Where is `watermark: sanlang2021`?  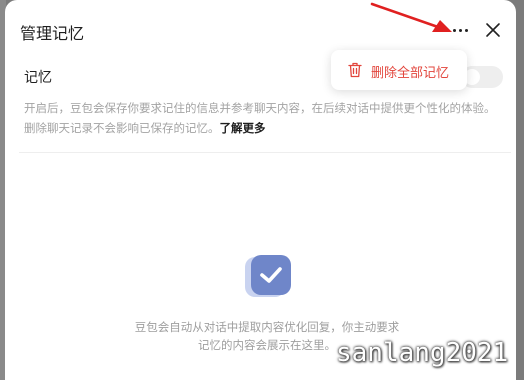
watermark: sanlang2021 is located at coordinates (422, 353).